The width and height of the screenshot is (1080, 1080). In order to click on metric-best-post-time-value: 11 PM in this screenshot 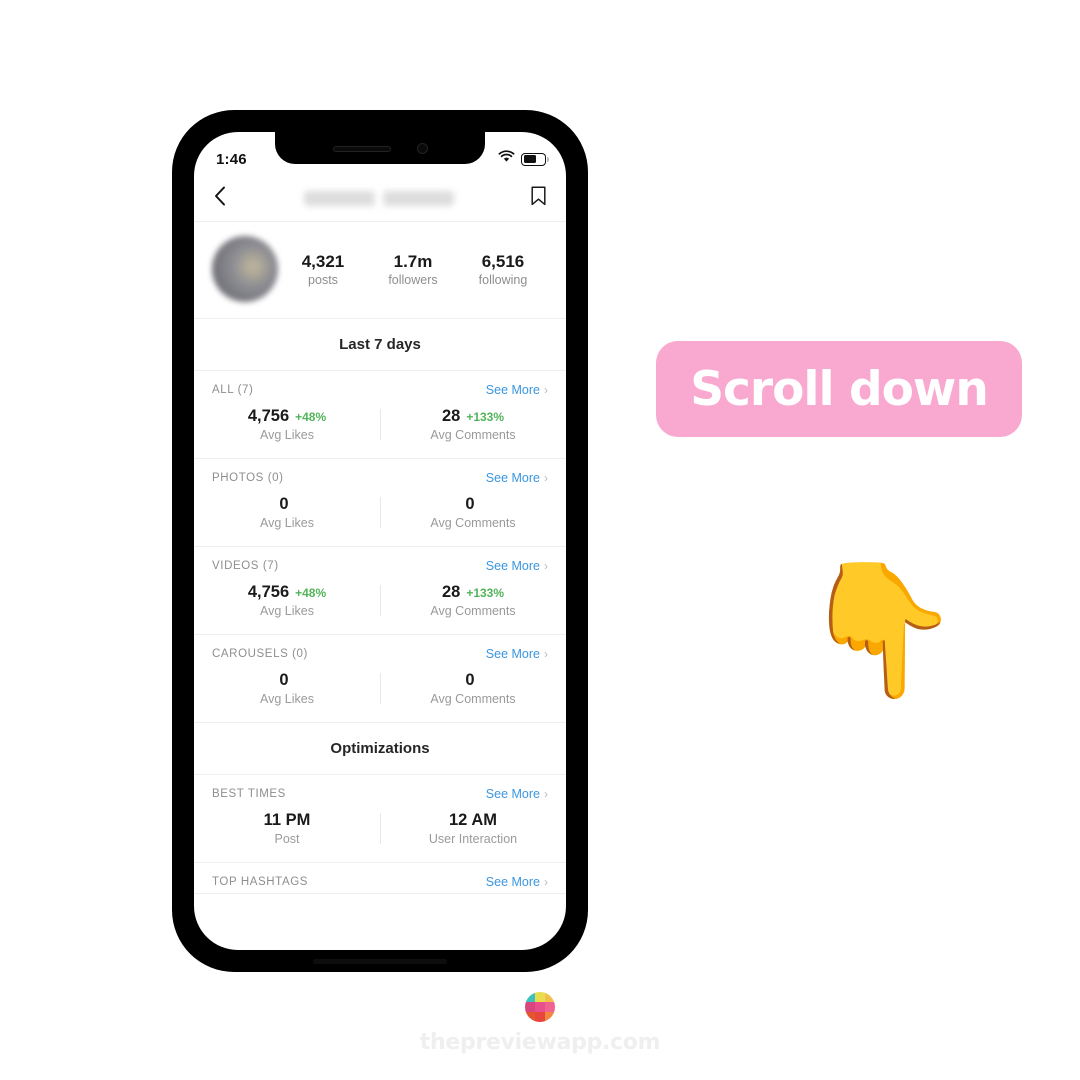, I will do `click(287, 820)`.